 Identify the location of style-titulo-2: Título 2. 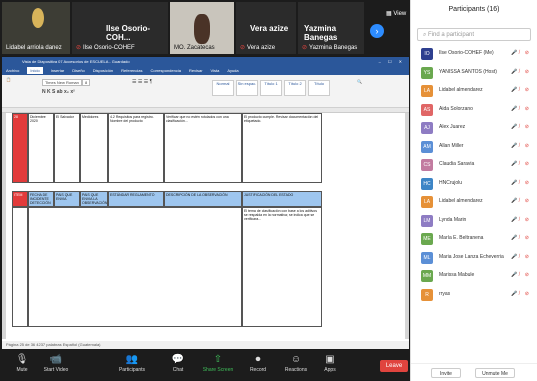
(295, 88).